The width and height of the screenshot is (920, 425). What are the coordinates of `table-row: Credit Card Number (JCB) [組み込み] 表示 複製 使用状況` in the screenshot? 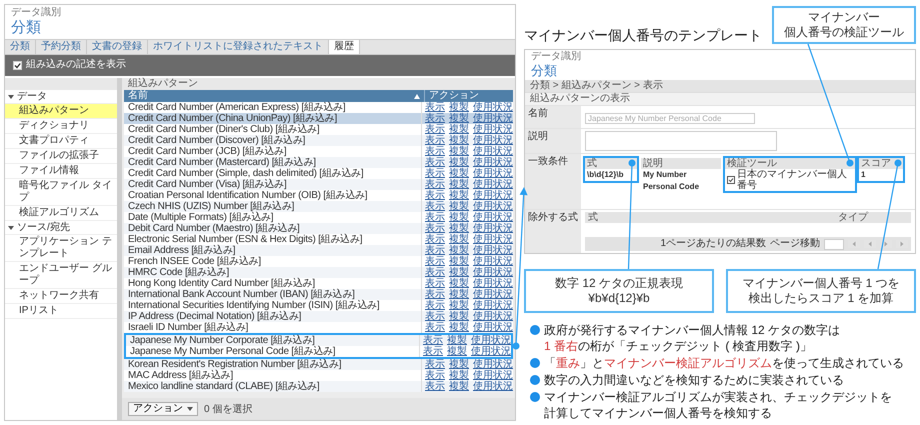 It's located at (318, 151).